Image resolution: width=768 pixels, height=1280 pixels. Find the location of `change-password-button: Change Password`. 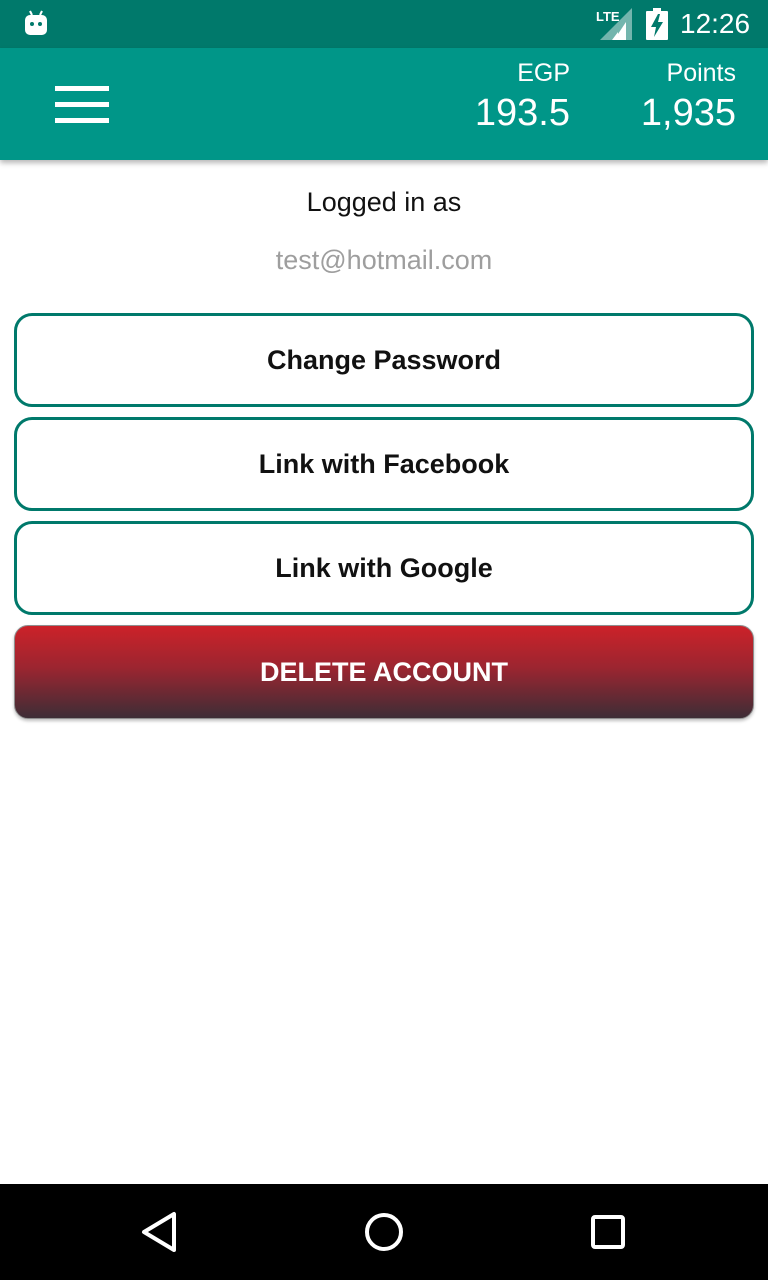

change-password-button: Change Password is located at coordinates (384, 360).